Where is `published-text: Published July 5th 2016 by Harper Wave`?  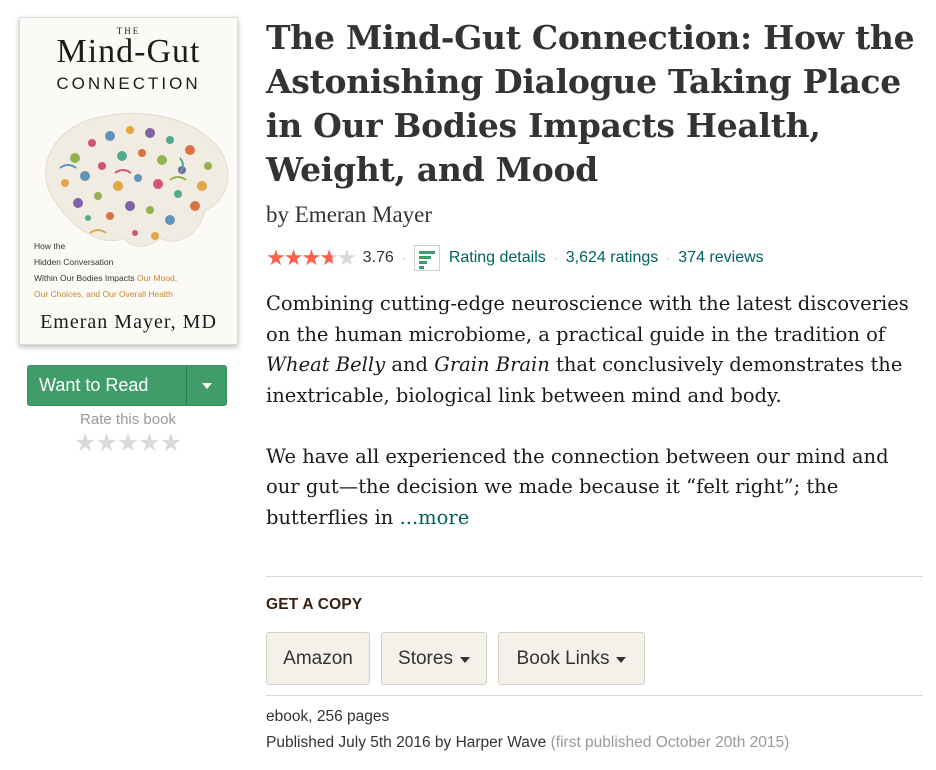 published-text: Published July 5th 2016 by Harper Wave is located at coordinates (406, 742).